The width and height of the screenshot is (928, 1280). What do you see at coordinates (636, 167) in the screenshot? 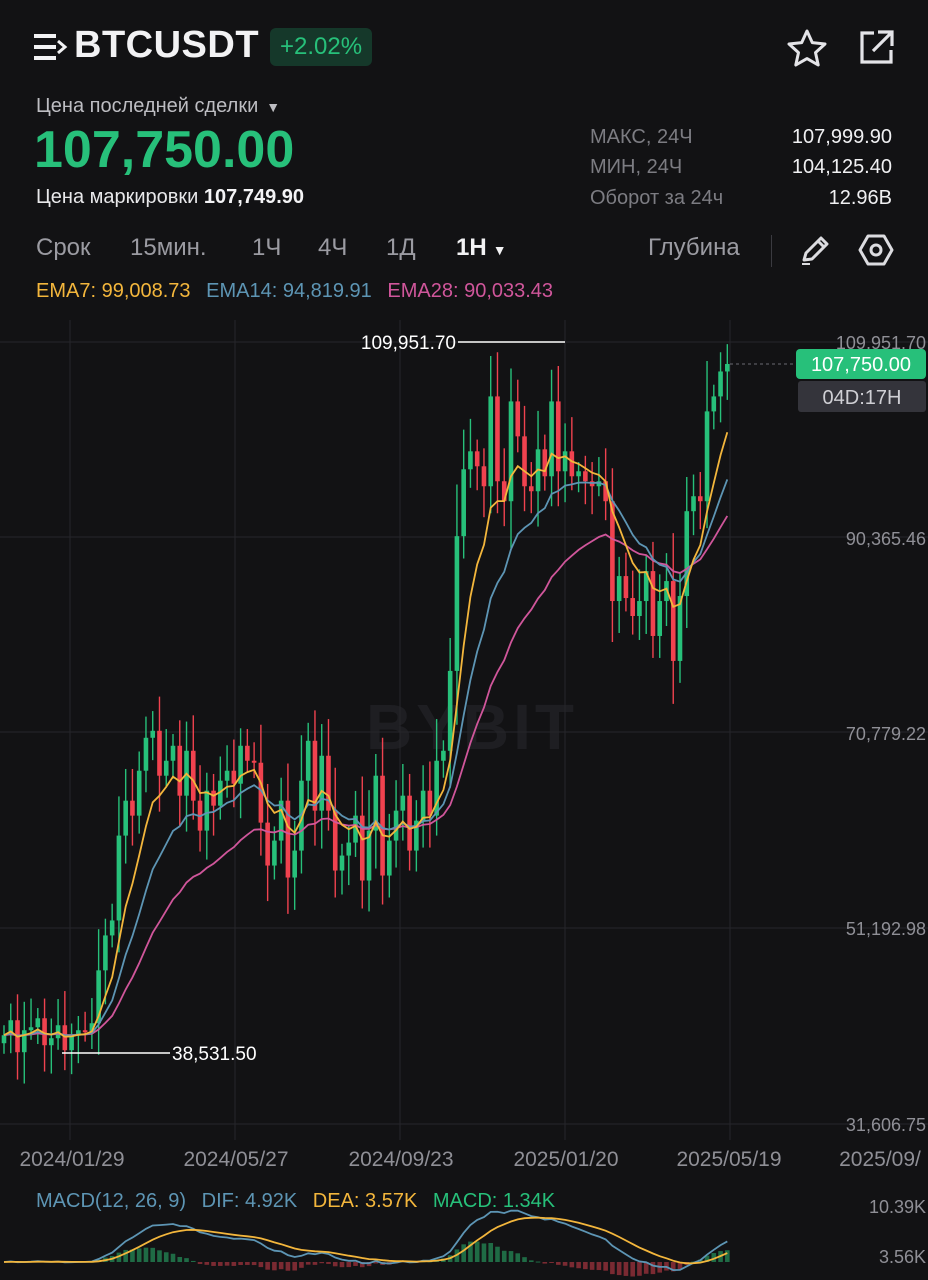
I see `stat-label-low: МИН, 24Ч` at bounding box center [636, 167].